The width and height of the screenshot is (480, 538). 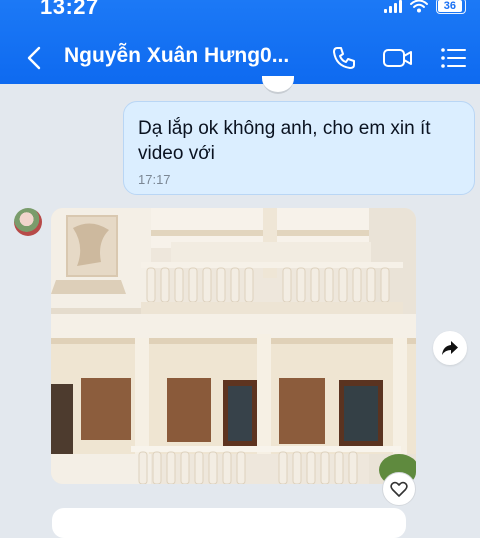 What do you see at coordinates (154, 179) in the screenshot?
I see `message-time: 17:17` at bounding box center [154, 179].